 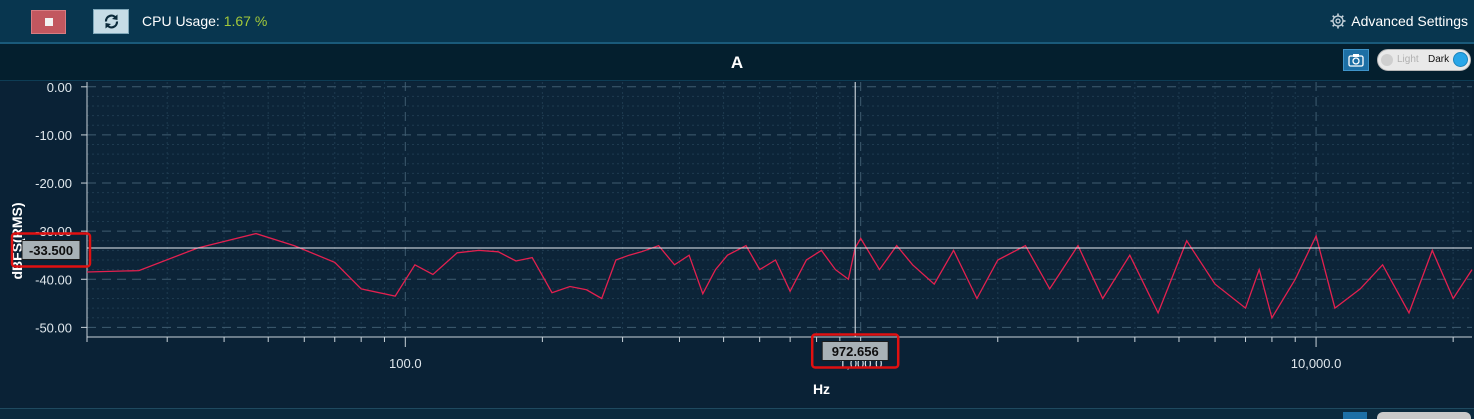 I want to click on y-tick-label: -40.00, so click(x=53, y=279).